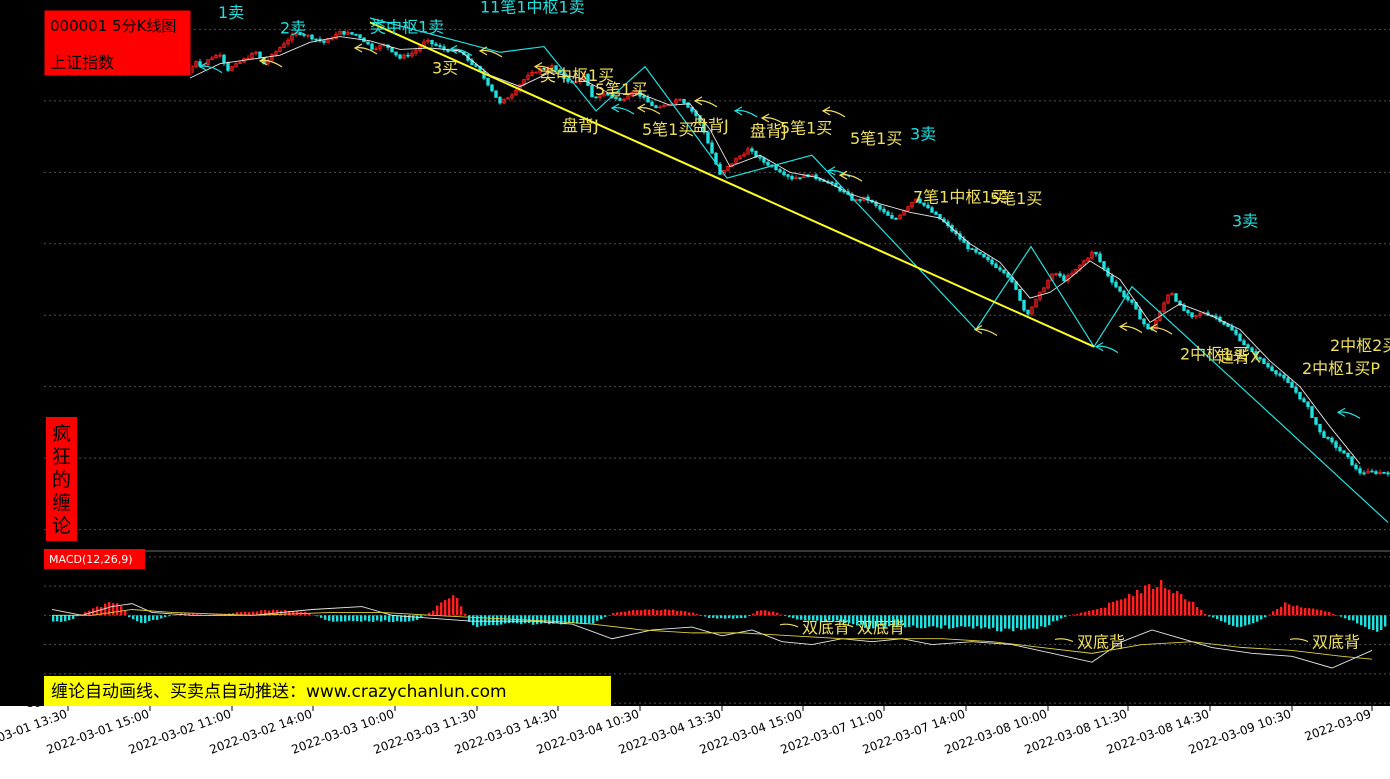 This screenshot has height=779, width=1390. I want to click on y-tick-label: 3350, so click(27, 244).